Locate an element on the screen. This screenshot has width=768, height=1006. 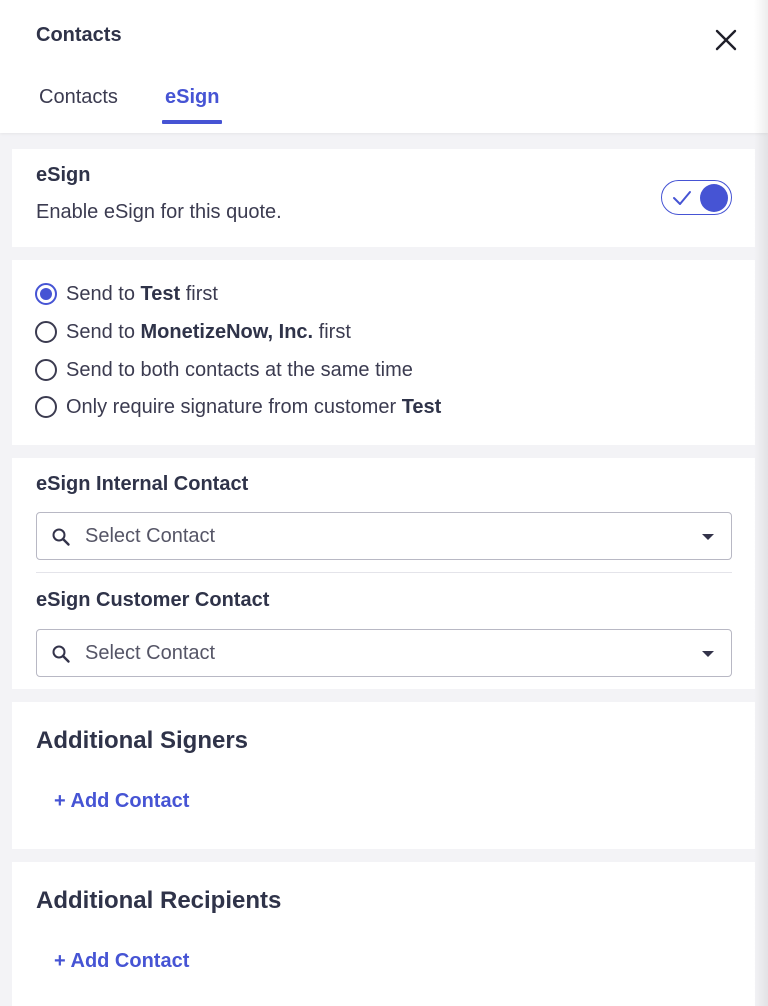
internal-contact-label: eSign Internal Contact is located at coordinates (142, 484).